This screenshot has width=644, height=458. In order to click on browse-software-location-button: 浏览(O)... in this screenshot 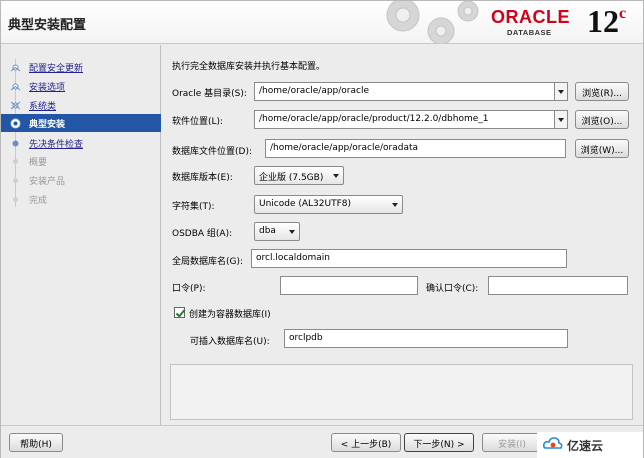, I will do `click(602, 119)`.